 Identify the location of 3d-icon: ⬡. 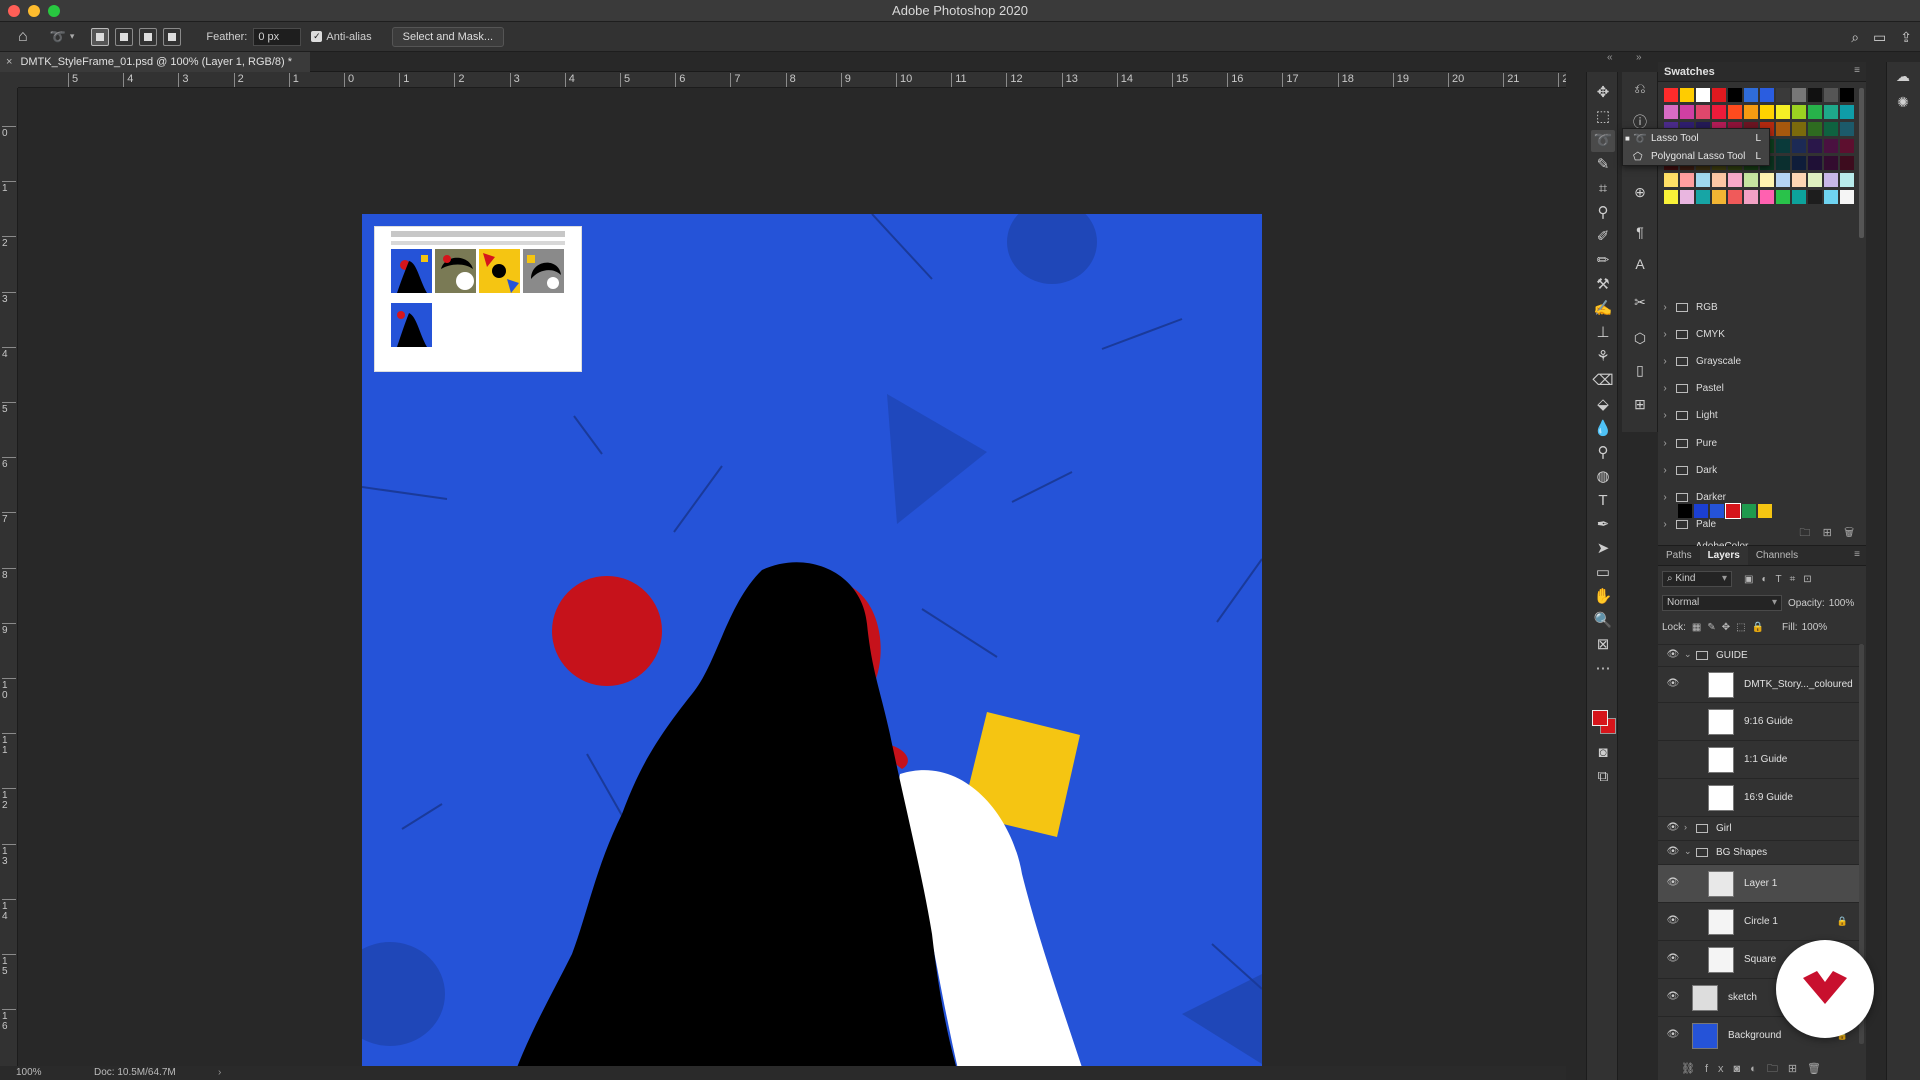
(1640, 338).